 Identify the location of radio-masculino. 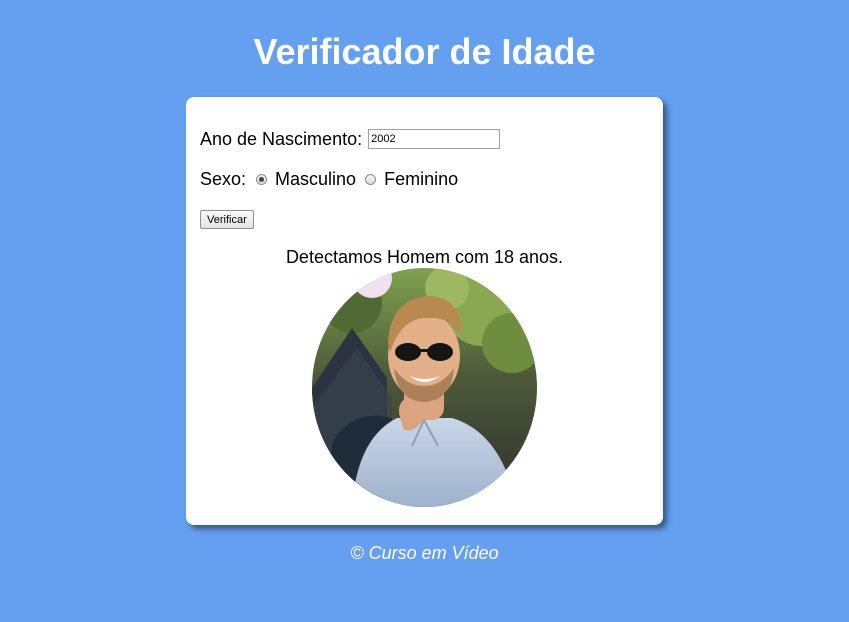
(262, 179).